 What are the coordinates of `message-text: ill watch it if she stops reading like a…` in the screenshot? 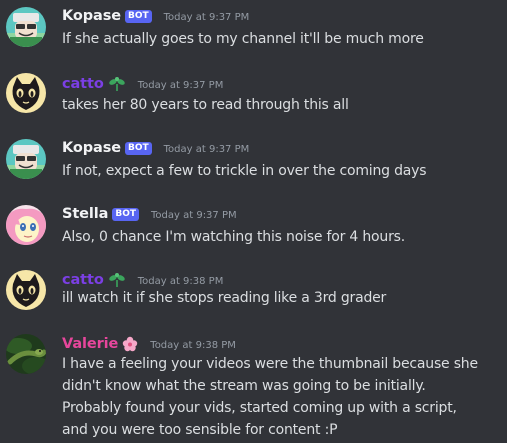 It's located at (224, 298).